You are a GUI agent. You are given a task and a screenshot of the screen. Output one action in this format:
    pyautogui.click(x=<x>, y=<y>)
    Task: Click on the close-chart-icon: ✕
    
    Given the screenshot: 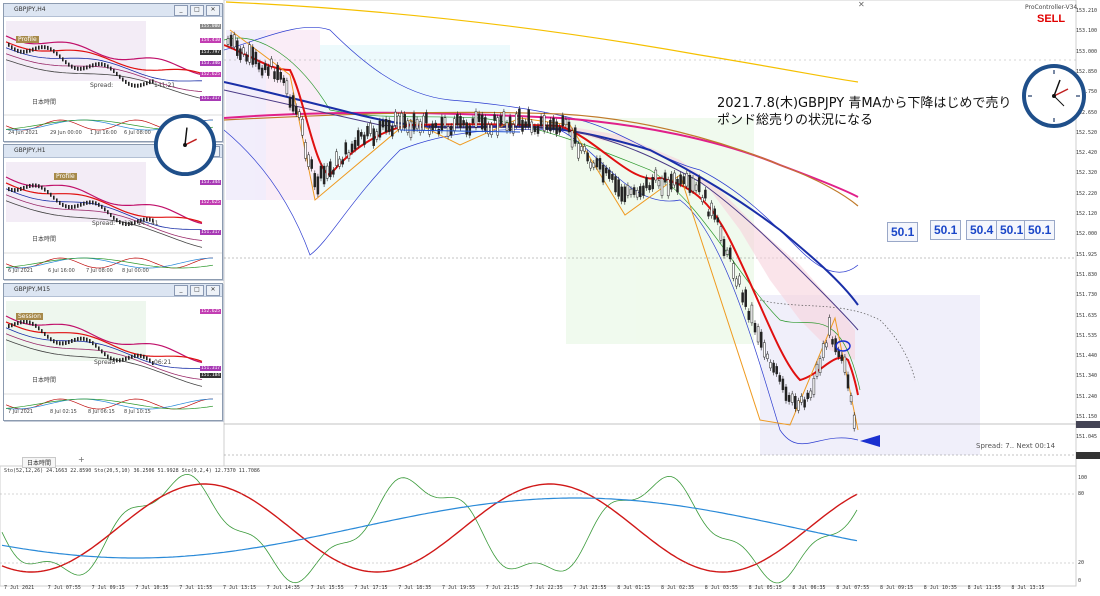 What is the action you would take?
    pyautogui.click(x=861, y=4)
    